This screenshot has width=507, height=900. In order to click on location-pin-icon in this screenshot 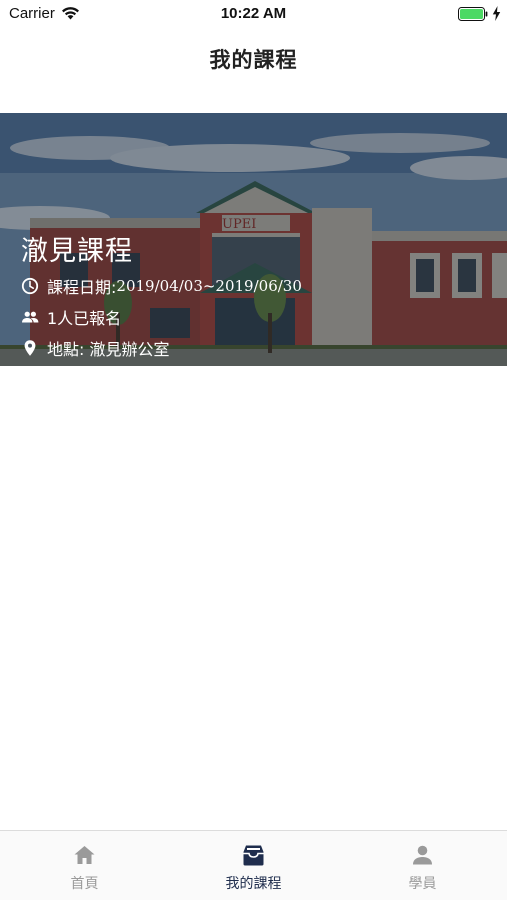, I will do `click(30, 348)`.